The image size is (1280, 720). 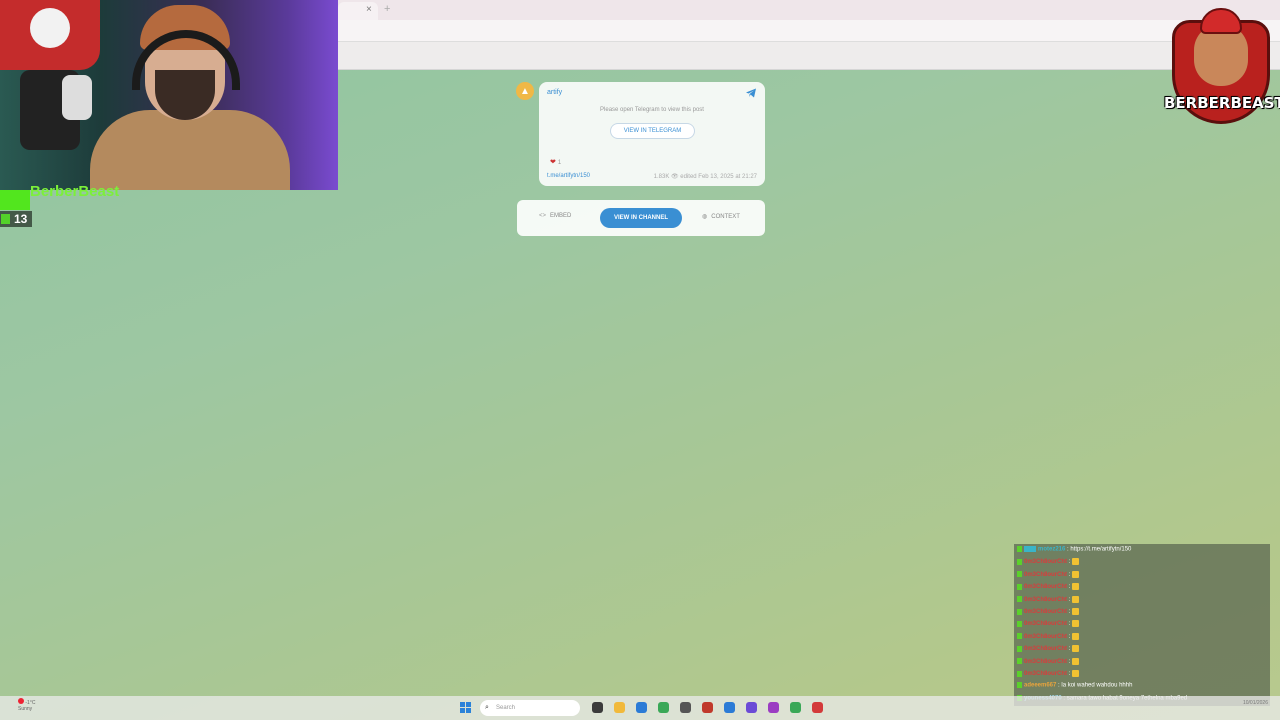 I want to click on embed-button: <> EMBED, so click(x=555, y=216).